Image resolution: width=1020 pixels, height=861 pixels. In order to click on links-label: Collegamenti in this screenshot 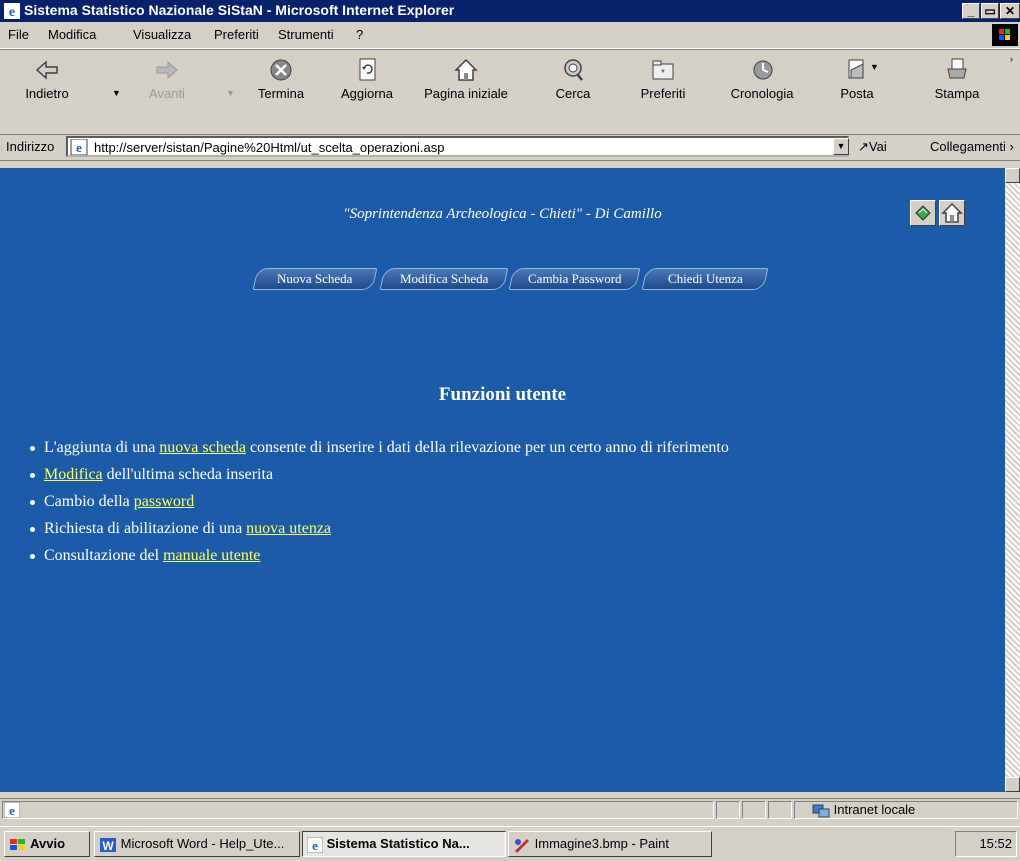, I will do `click(968, 146)`.